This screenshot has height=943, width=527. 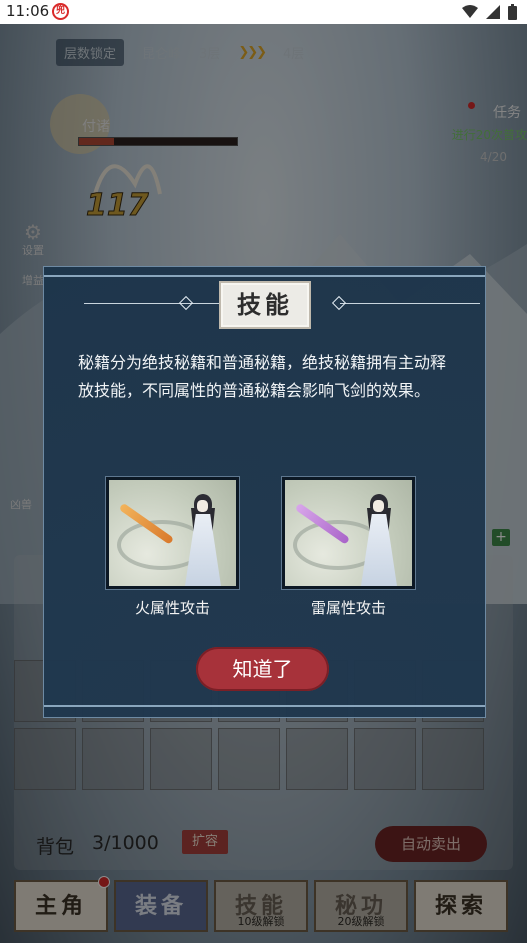 What do you see at coordinates (410, 303) in the screenshot?
I see `title-divider-right` at bounding box center [410, 303].